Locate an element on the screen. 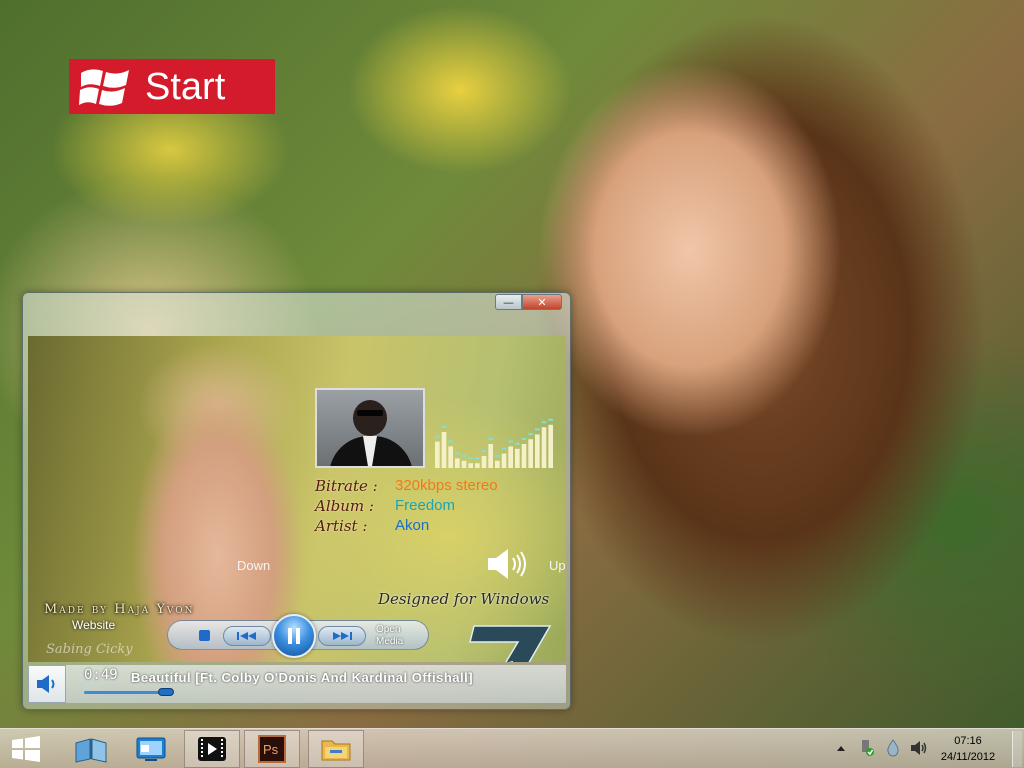 The width and height of the screenshot is (1024, 768). taskbar-desktop-app is located at coordinates (151, 749).